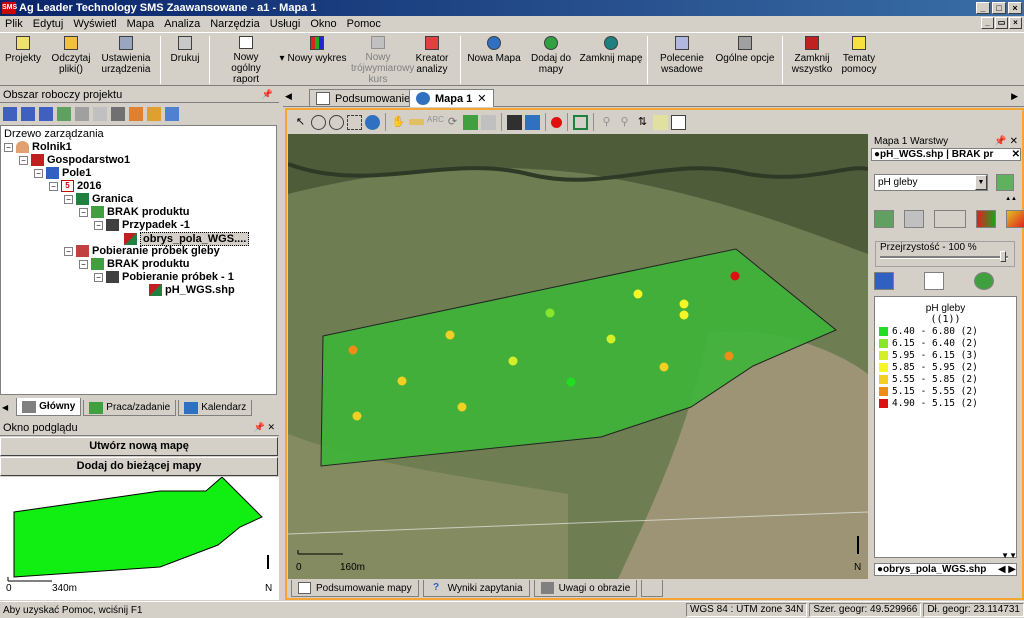 The image size is (1024, 618). Describe the element at coordinates (945, 199) in the screenshot. I see `layer-scroll-arrows: ▲▲` at that location.